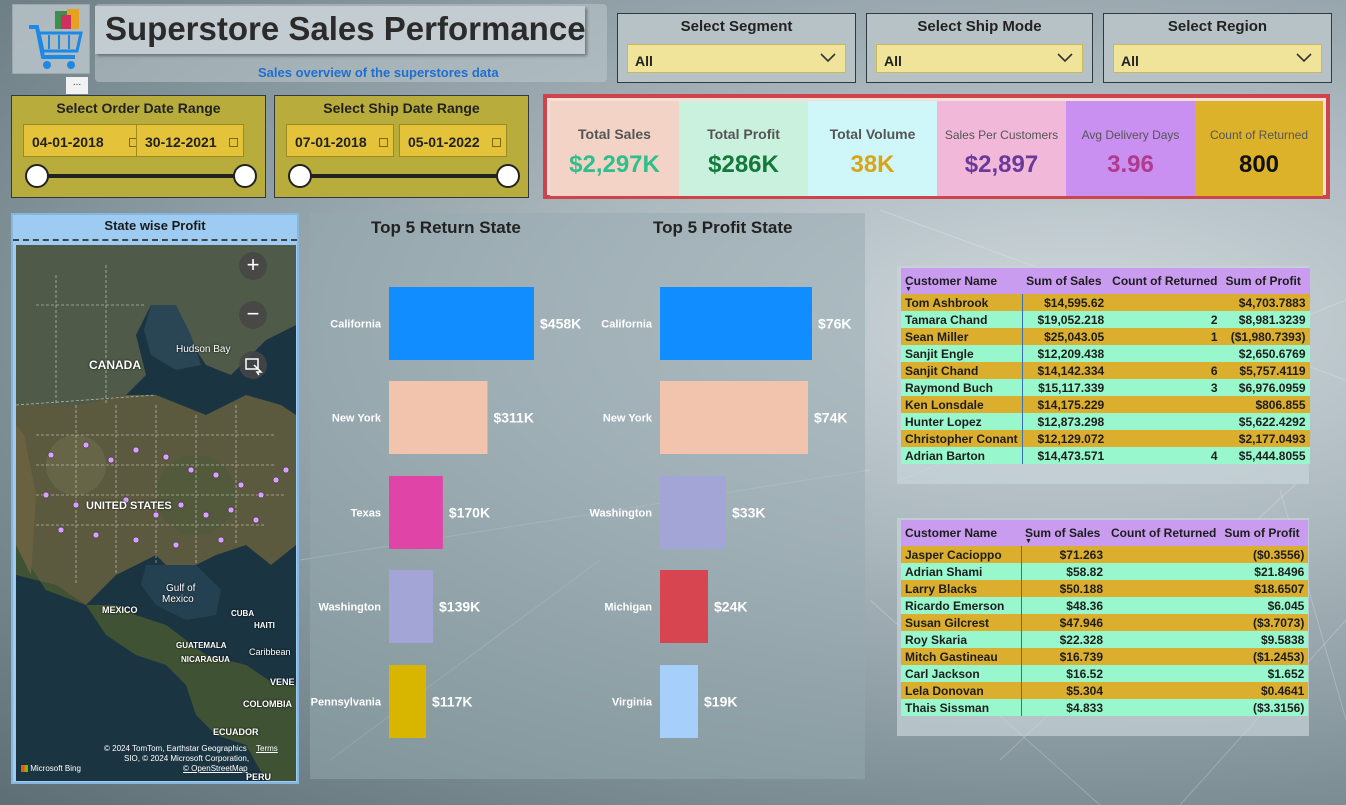 This screenshot has width=1346, height=805. Describe the element at coordinates (349, 608) in the screenshot. I see `category-label: Washington` at that location.